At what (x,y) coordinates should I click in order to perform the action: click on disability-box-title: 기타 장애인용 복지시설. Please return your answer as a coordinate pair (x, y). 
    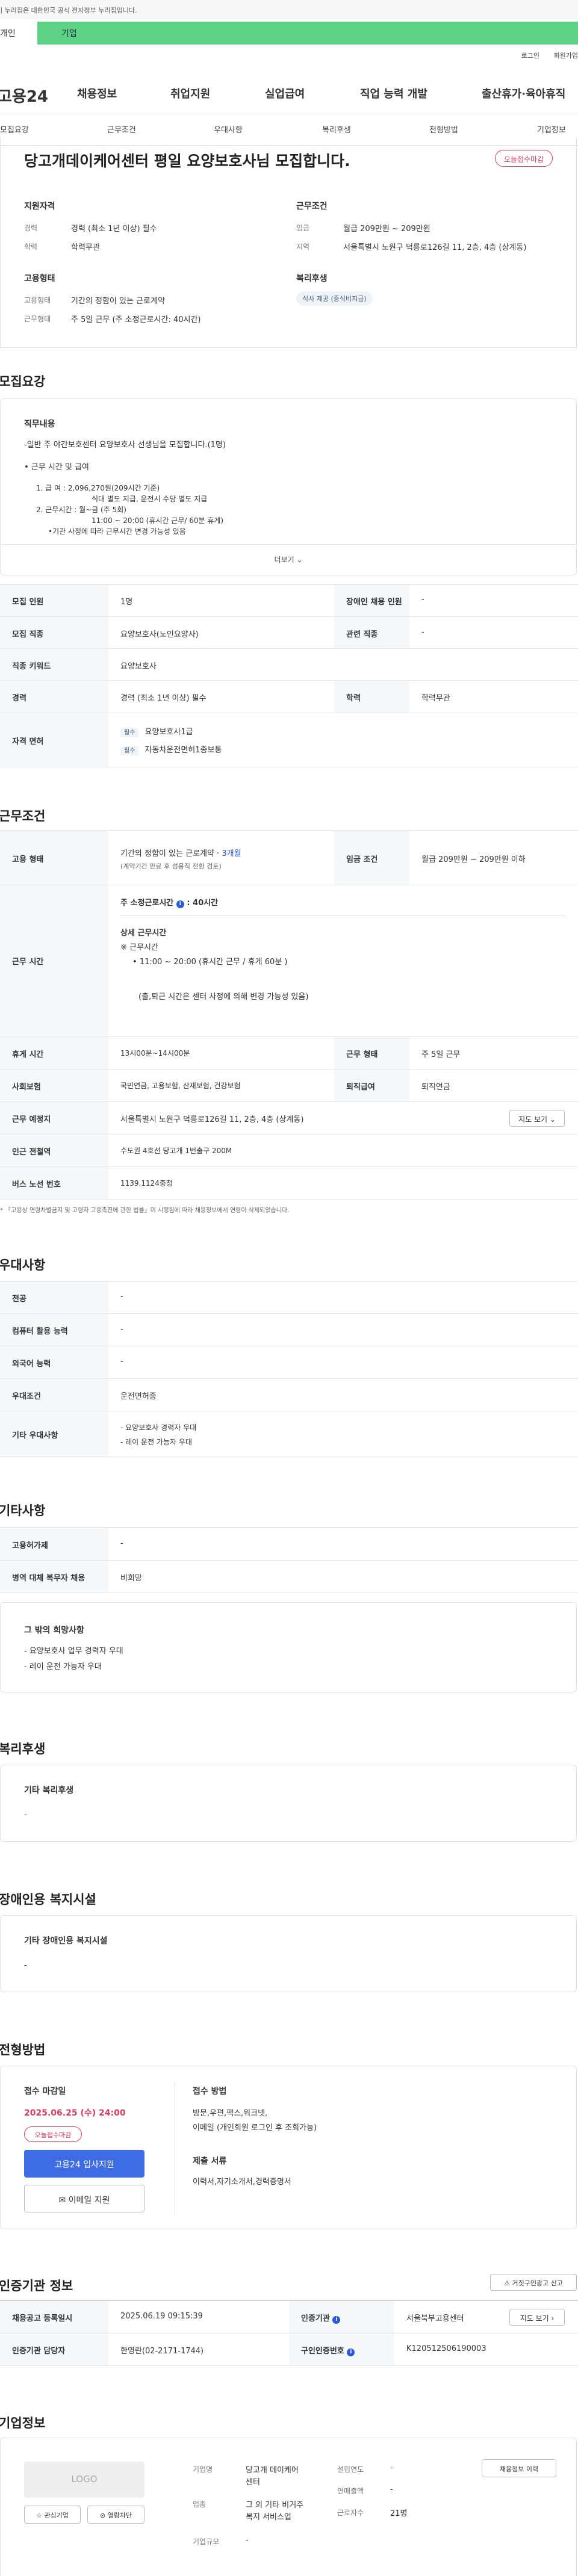
    Looking at the image, I should click on (66, 1941).